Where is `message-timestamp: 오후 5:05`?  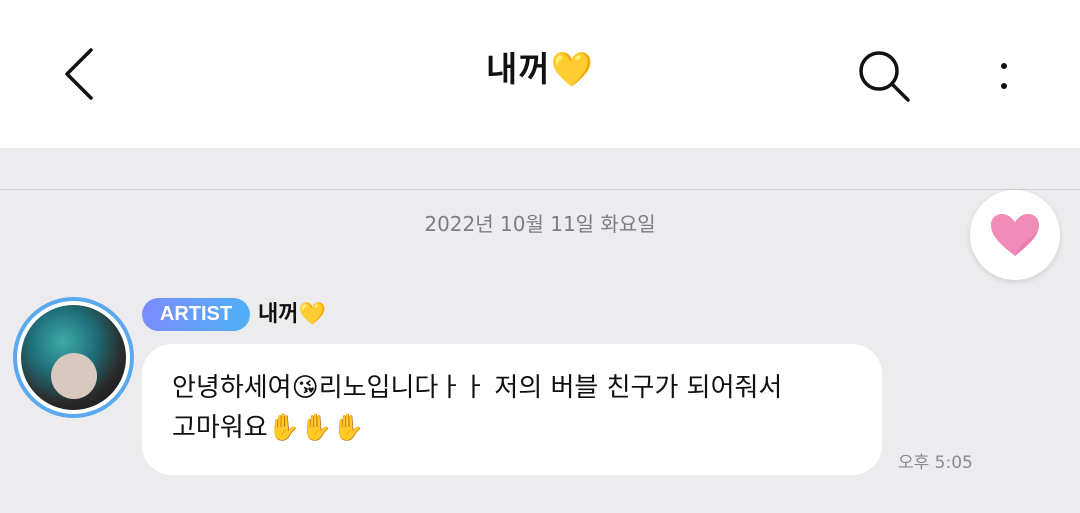
message-timestamp: 오후 5:05 is located at coordinates (935, 463).